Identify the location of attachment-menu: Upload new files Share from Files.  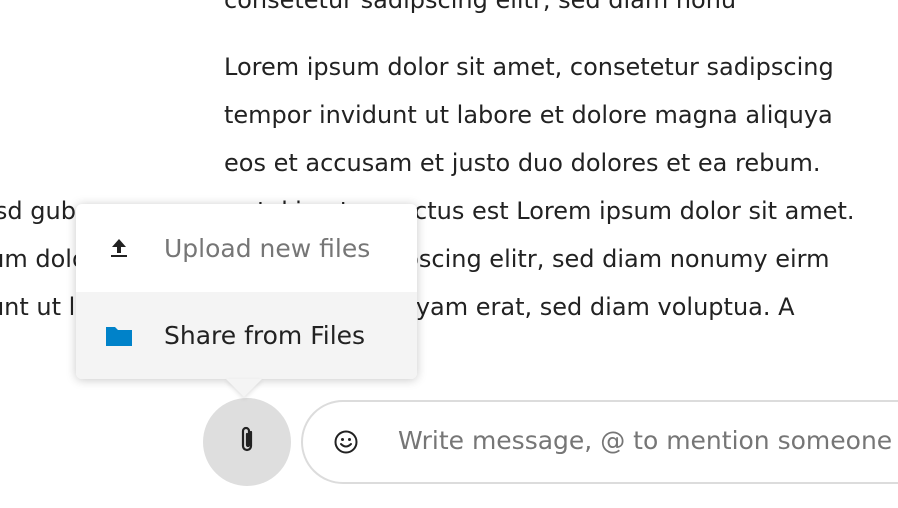
(246, 291).